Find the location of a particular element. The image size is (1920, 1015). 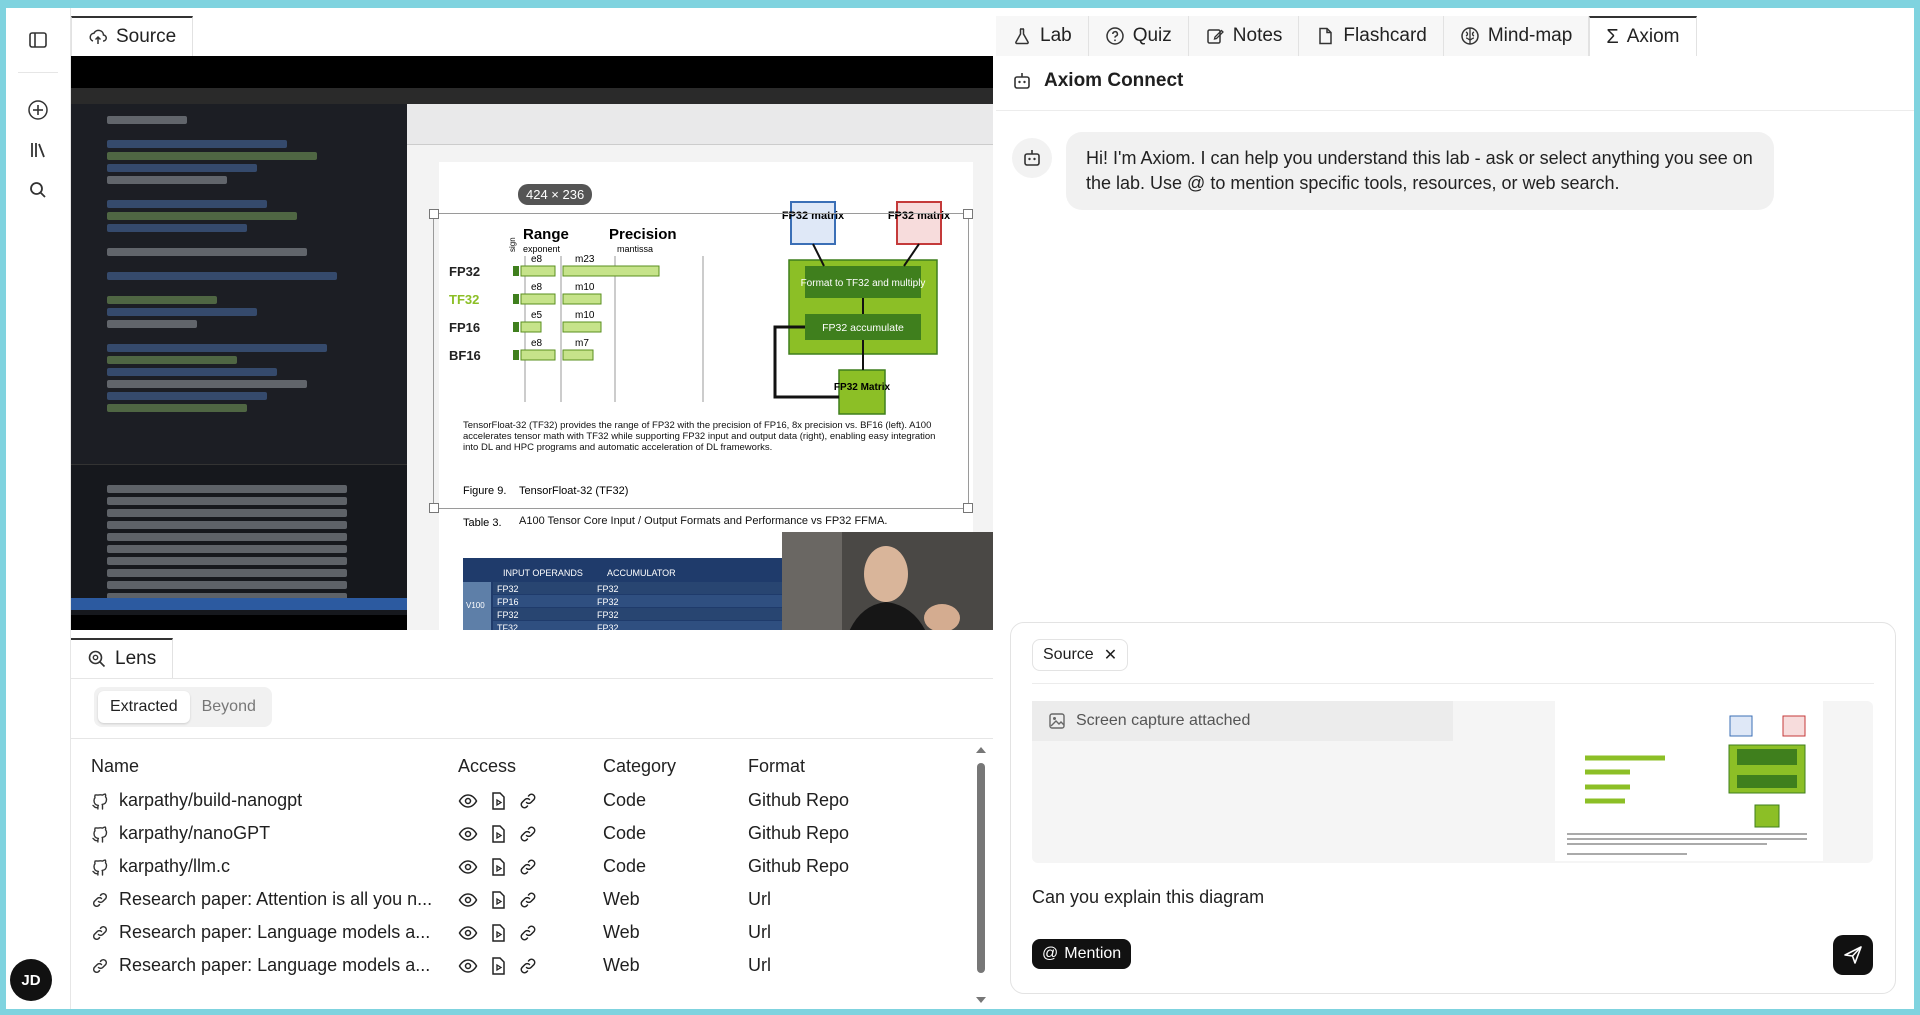

axiom-title: Axiom Connect is located at coordinates (1114, 80).